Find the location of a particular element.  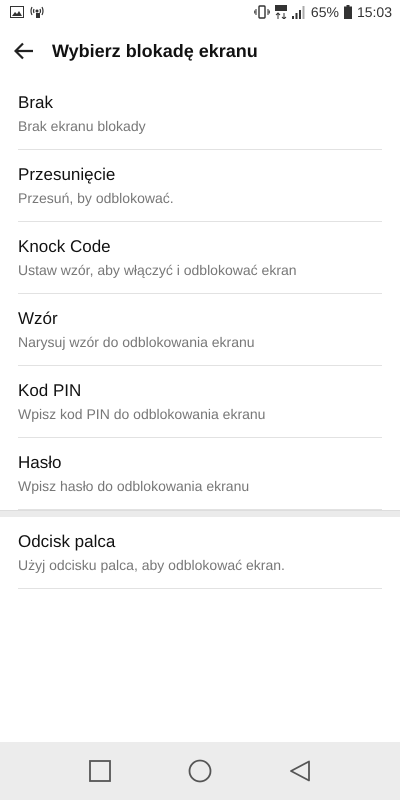

home-button is located at coordinates (200, 771).